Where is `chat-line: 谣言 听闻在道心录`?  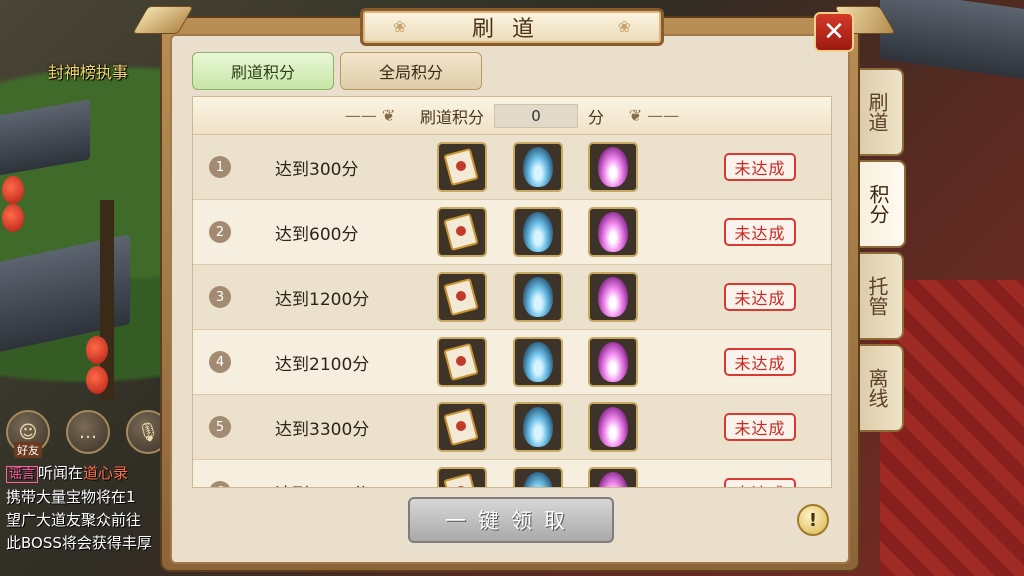 chat-line: 谣言 听闻在道心录 is located at coordinates (86, 474).